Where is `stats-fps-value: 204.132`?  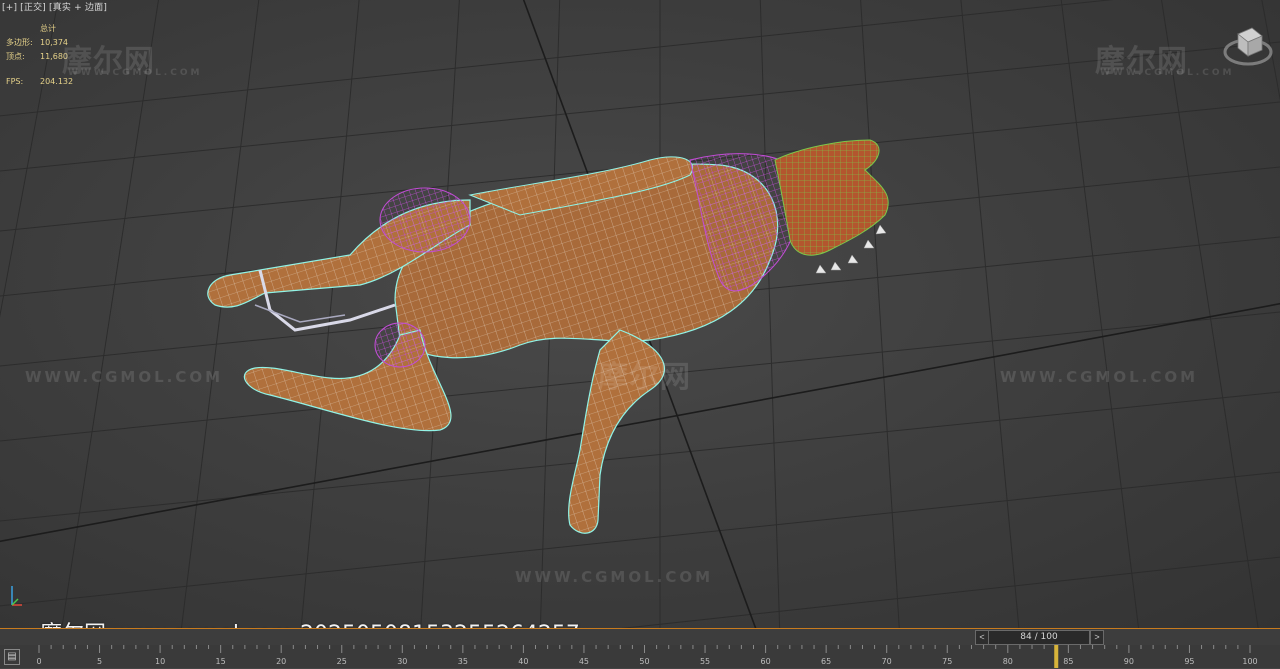 stats-fps-value: 204.132 is located at coordinates (57, 81).